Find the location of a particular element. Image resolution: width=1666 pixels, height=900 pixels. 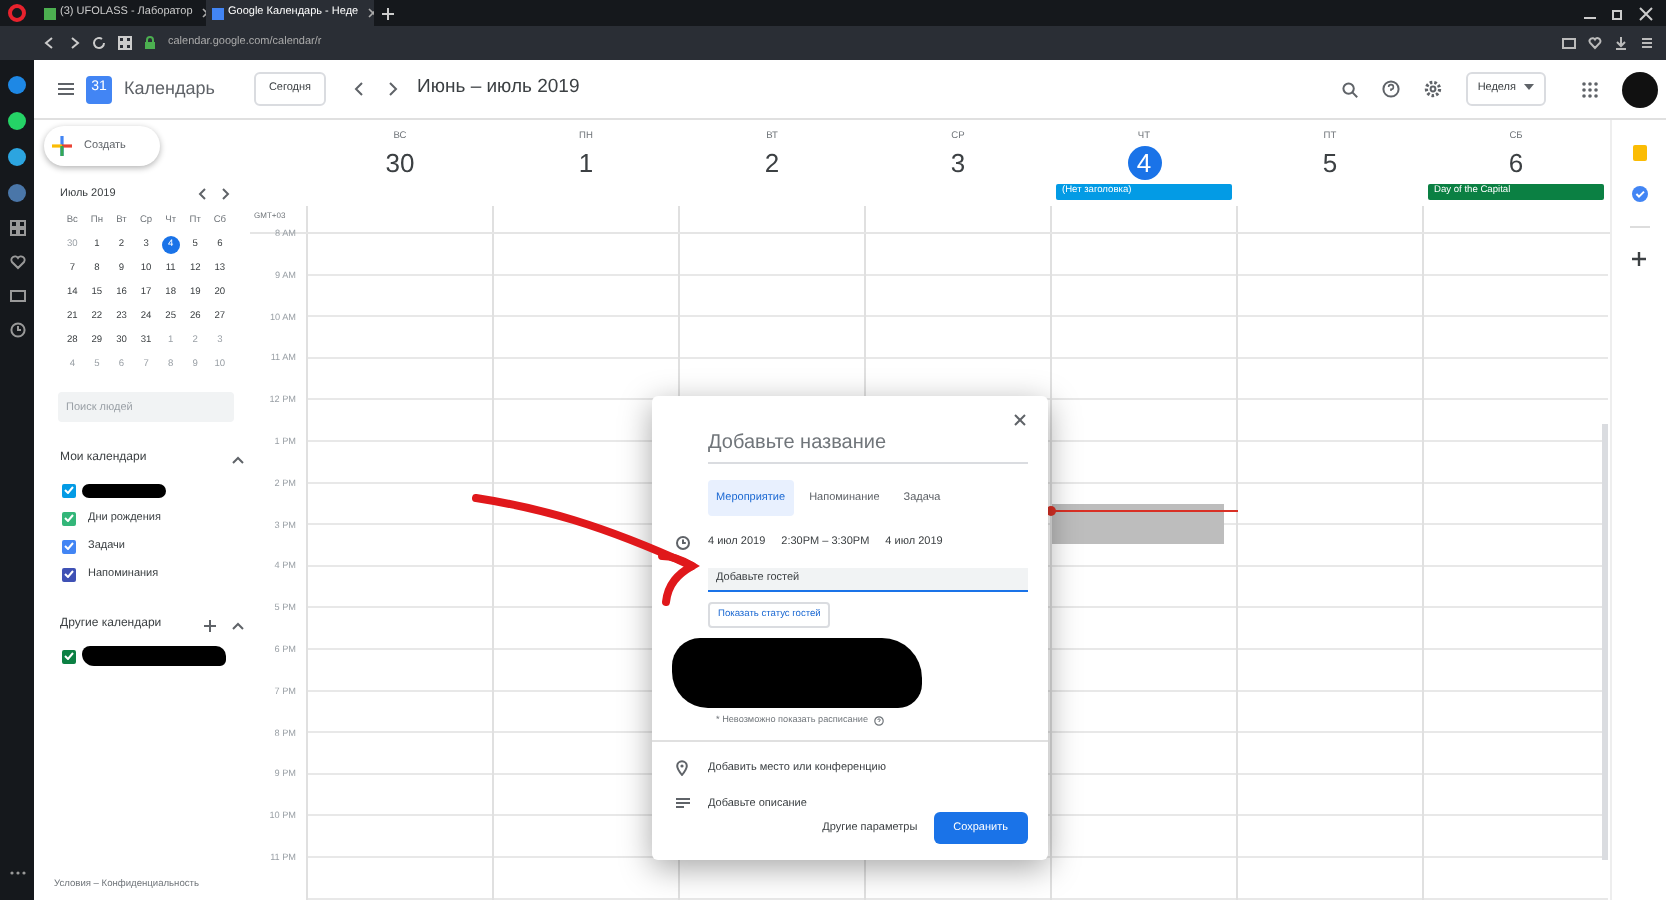

day-number: 1 is located at coordinates (586, 163).